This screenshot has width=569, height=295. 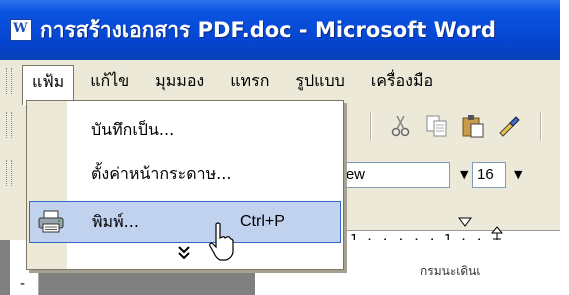 What do you see at coordinates (23, 284) in the screenshot?
I see `vertical-ruler-mark: -` at bounding box center [23, 284].